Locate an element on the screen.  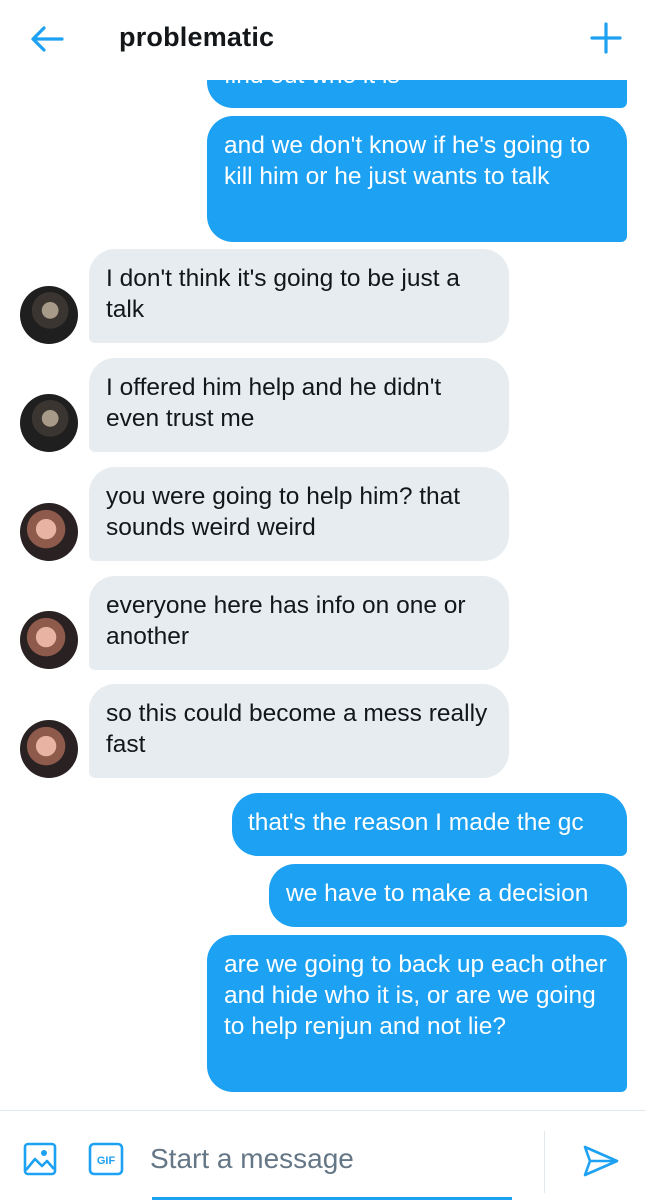
message-bubble-outgoing: we have to make a decision is located at coordinates (448, 895).